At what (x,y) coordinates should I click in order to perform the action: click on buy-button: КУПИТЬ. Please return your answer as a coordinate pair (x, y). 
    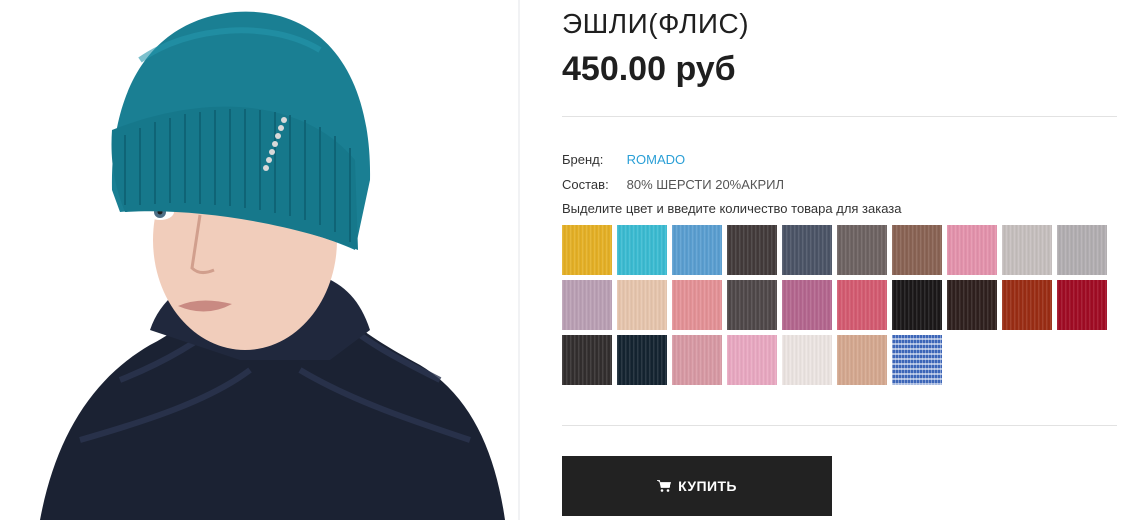
    Looking at the image, I should click on (697, 486).